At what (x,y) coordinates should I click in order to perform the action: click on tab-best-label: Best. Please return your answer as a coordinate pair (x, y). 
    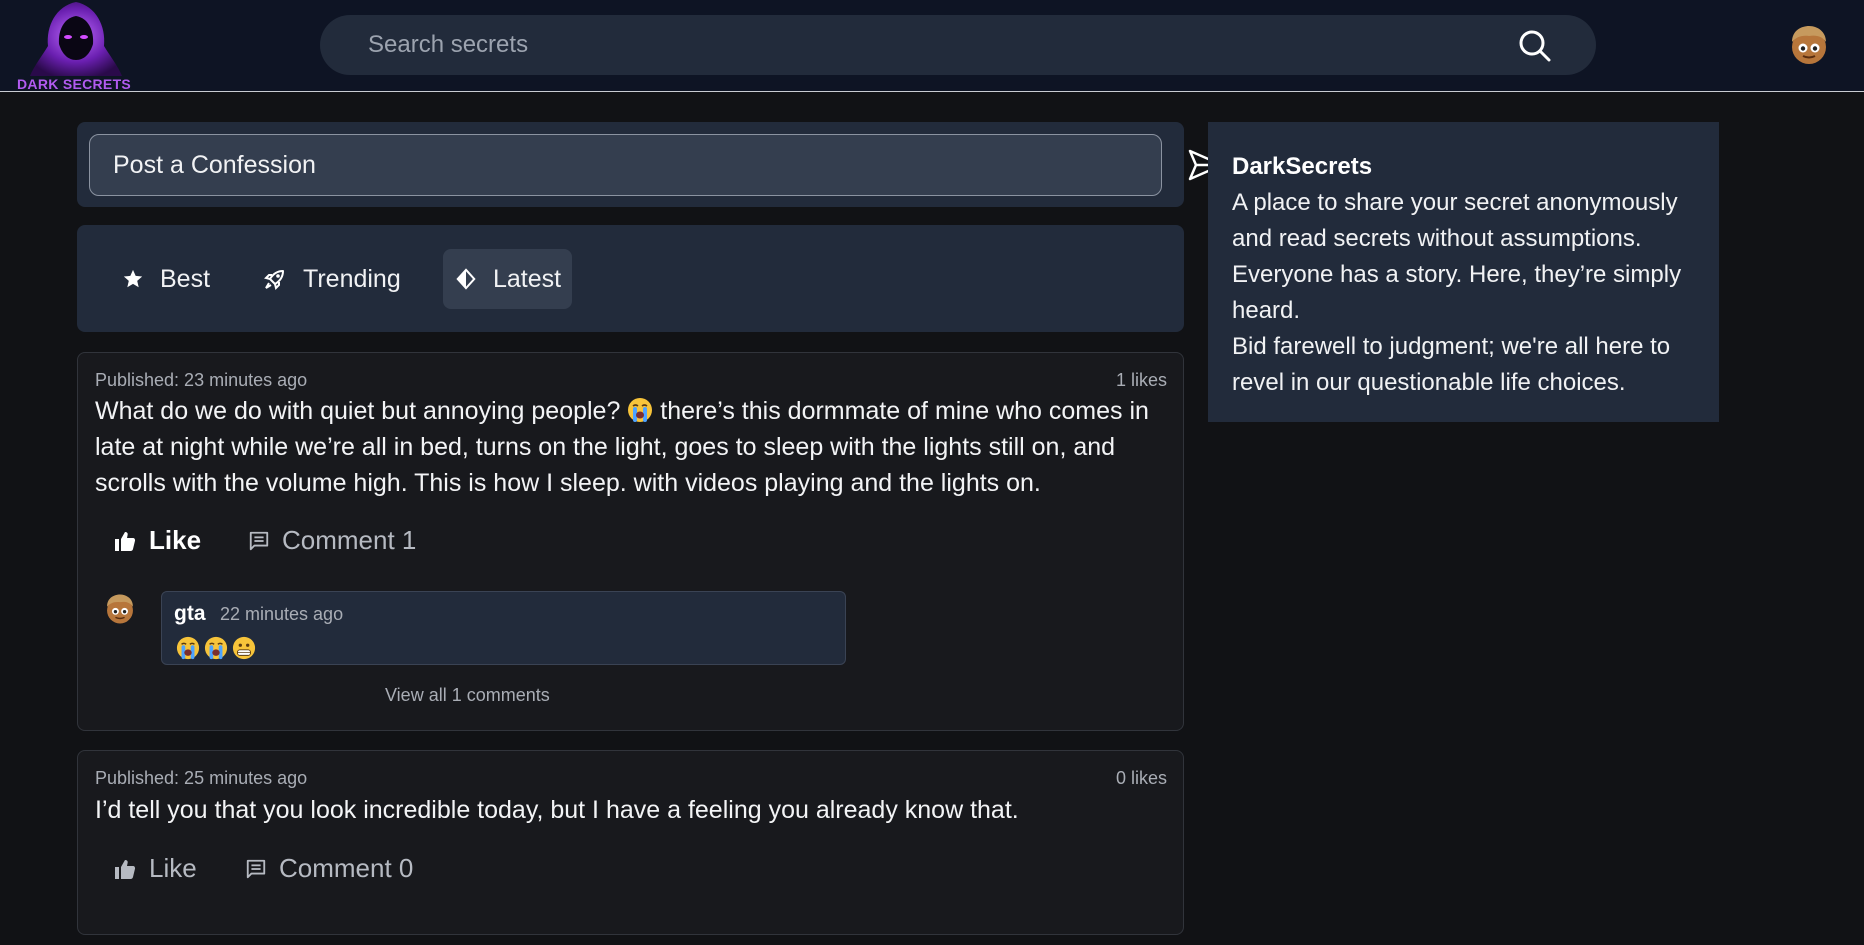
    Looking at the image, I should click on (185, 278).